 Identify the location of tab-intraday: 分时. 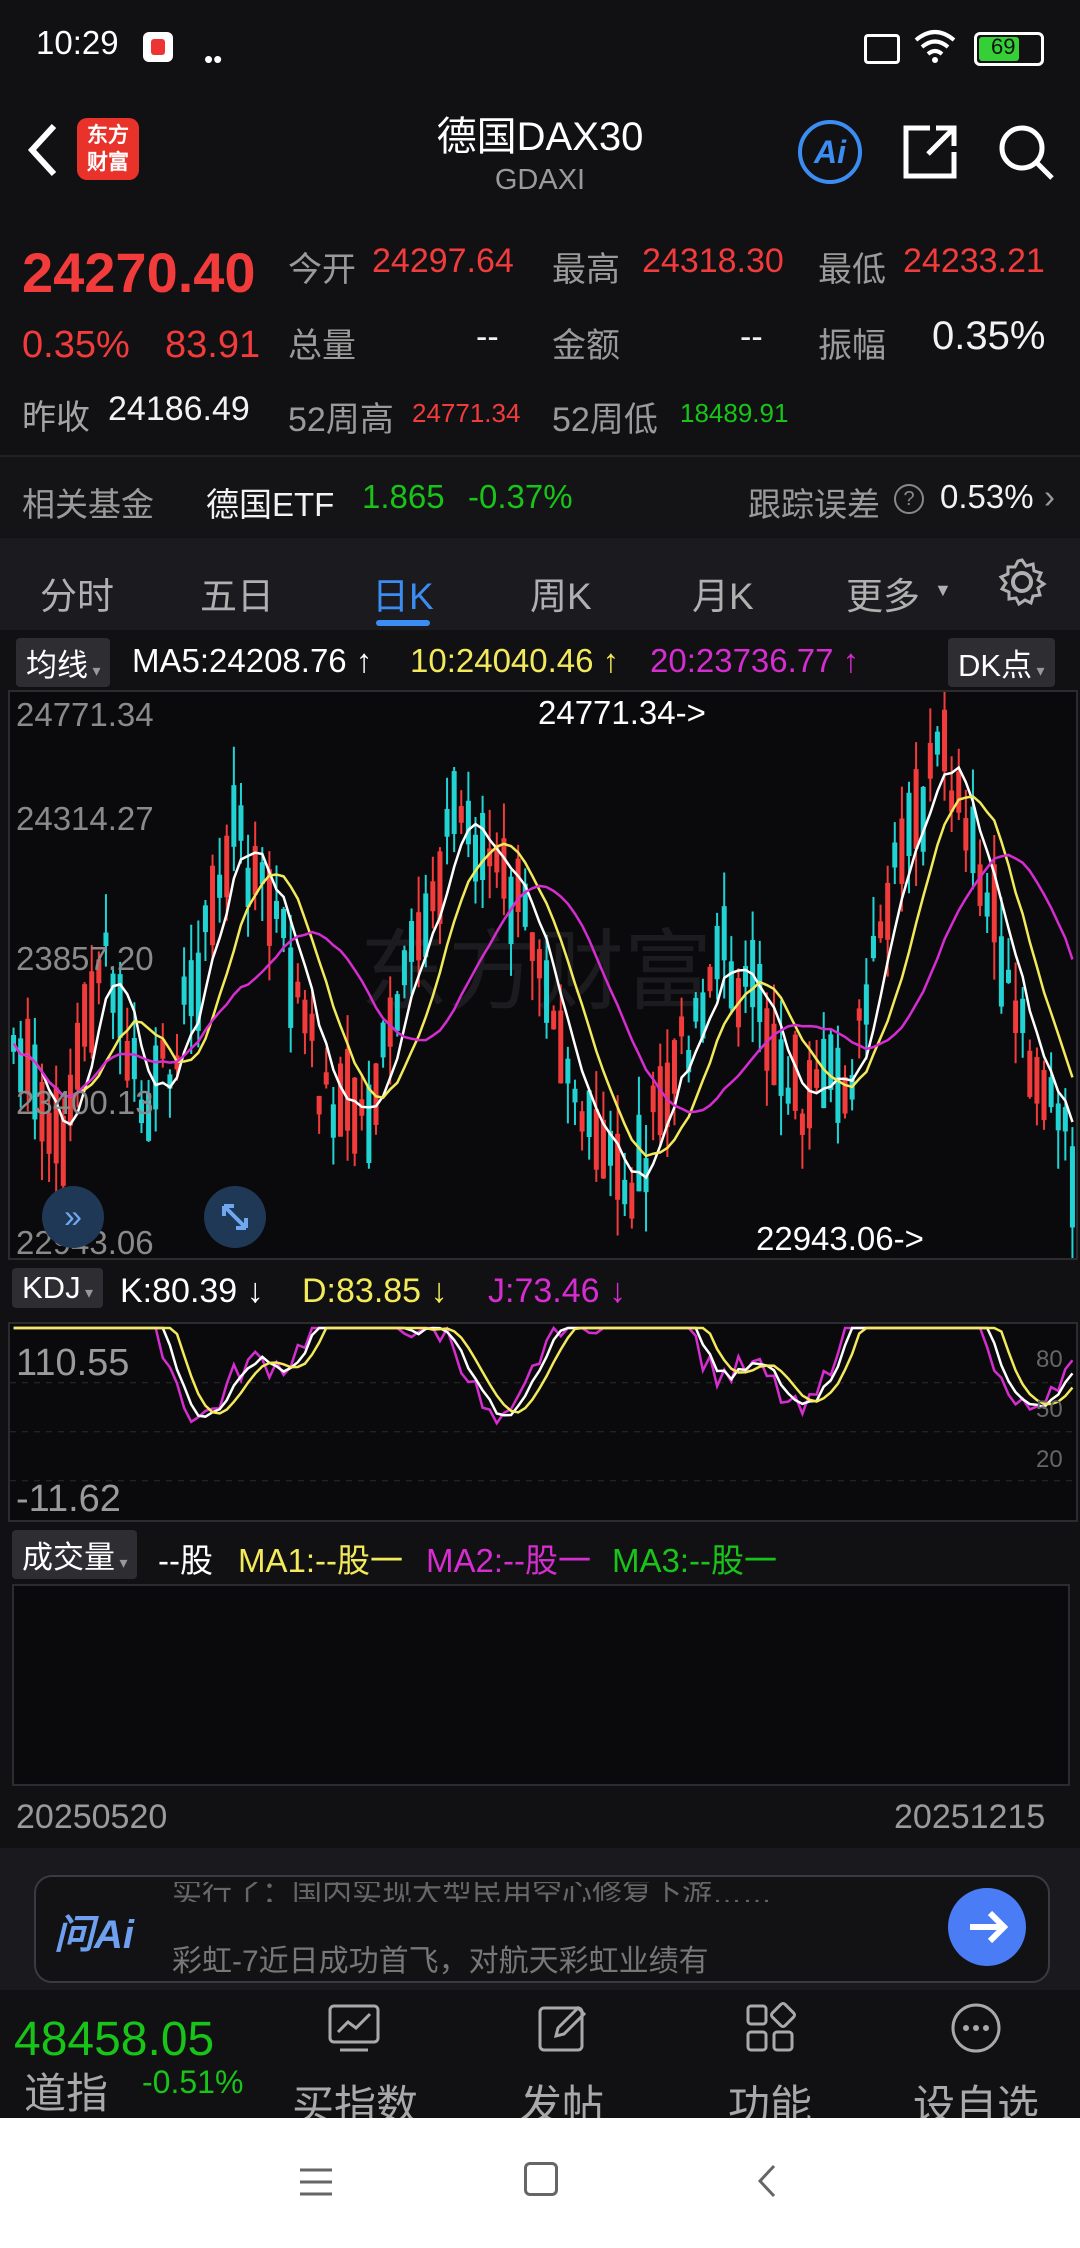
(77, 593).